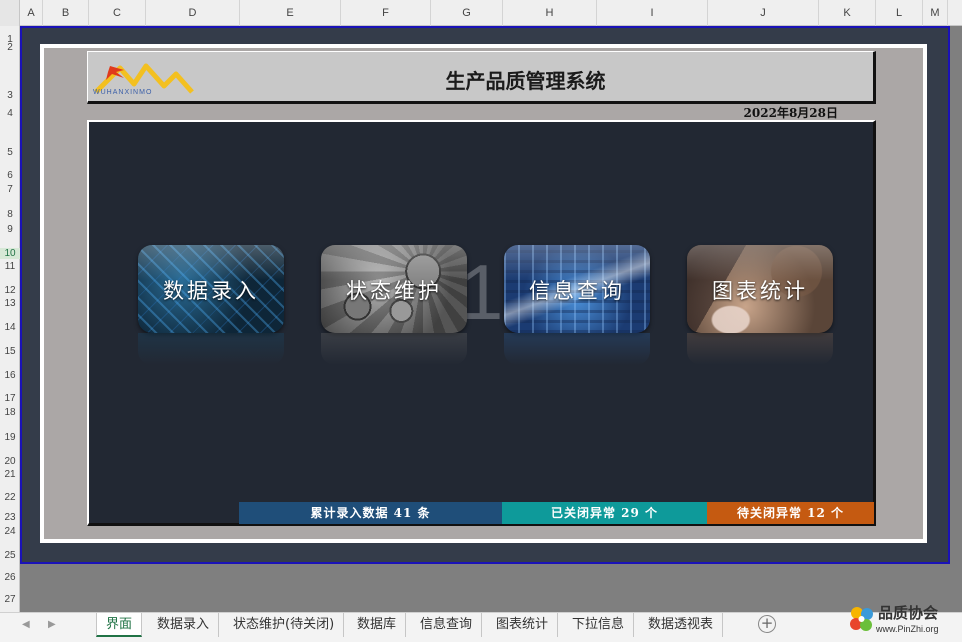 The width and height of the screenshot is (962, 642). I want to click on sheet-tab-data-entry: 数据录入, so click(184, 625).